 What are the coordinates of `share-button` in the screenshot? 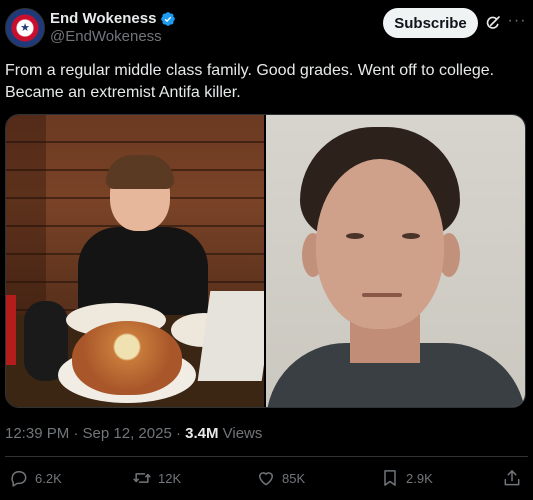 It's located at (512, 478).